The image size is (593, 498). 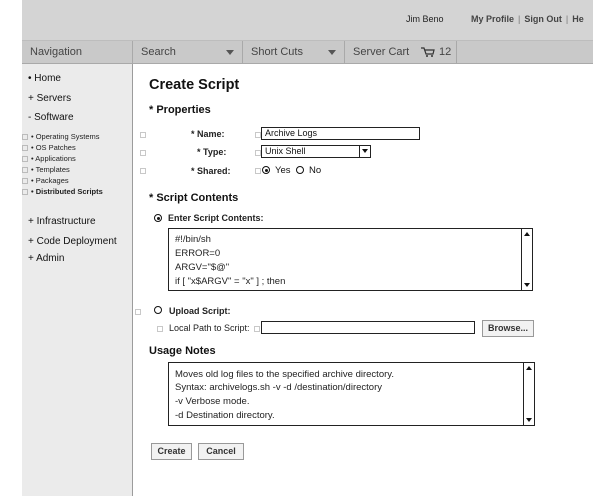 I want to click on name-label: * Name:, so click(x=208, y=134).